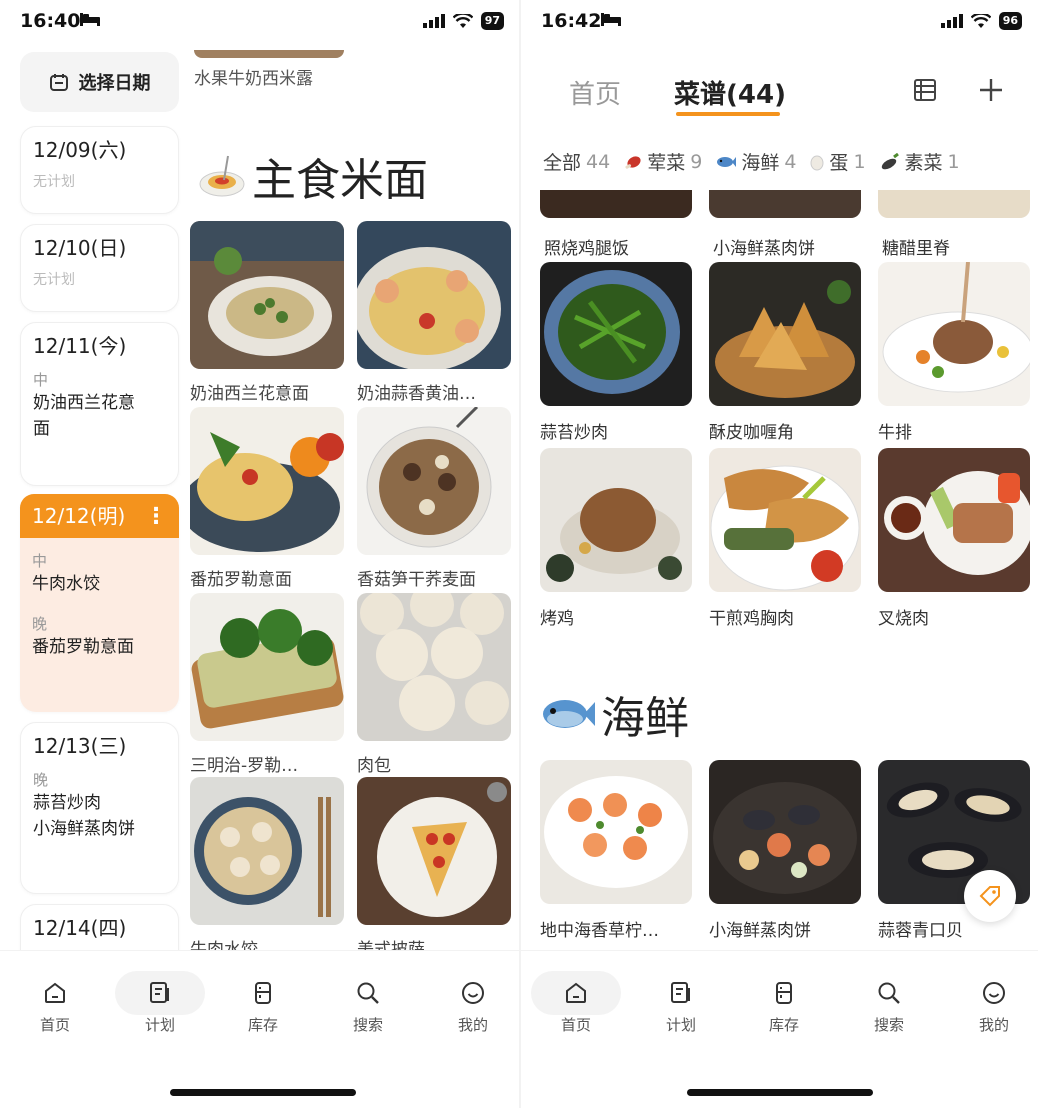 The width and height of the screenshot is (1038, 1108). I want to click on recipe-caption: 蒜苔炒肉, so click(574, 433).